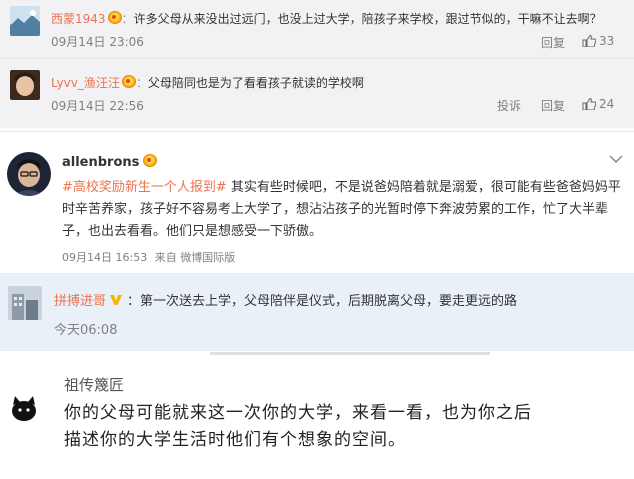 The width and height of the screenshot is (634, 479). I want to click on quote-username: 祖传篾匠, so click(94, 384).